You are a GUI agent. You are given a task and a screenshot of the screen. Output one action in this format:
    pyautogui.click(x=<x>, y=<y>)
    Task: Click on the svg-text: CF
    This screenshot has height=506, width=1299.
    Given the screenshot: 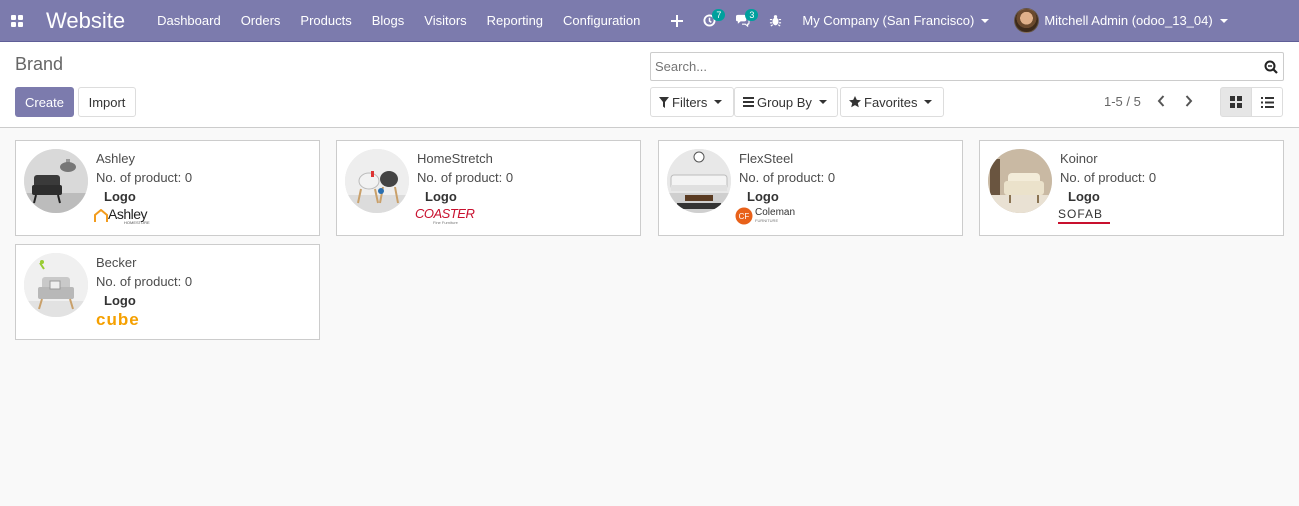 What is the action you would take?
    pyautogui.click(x=744, y=216)
    